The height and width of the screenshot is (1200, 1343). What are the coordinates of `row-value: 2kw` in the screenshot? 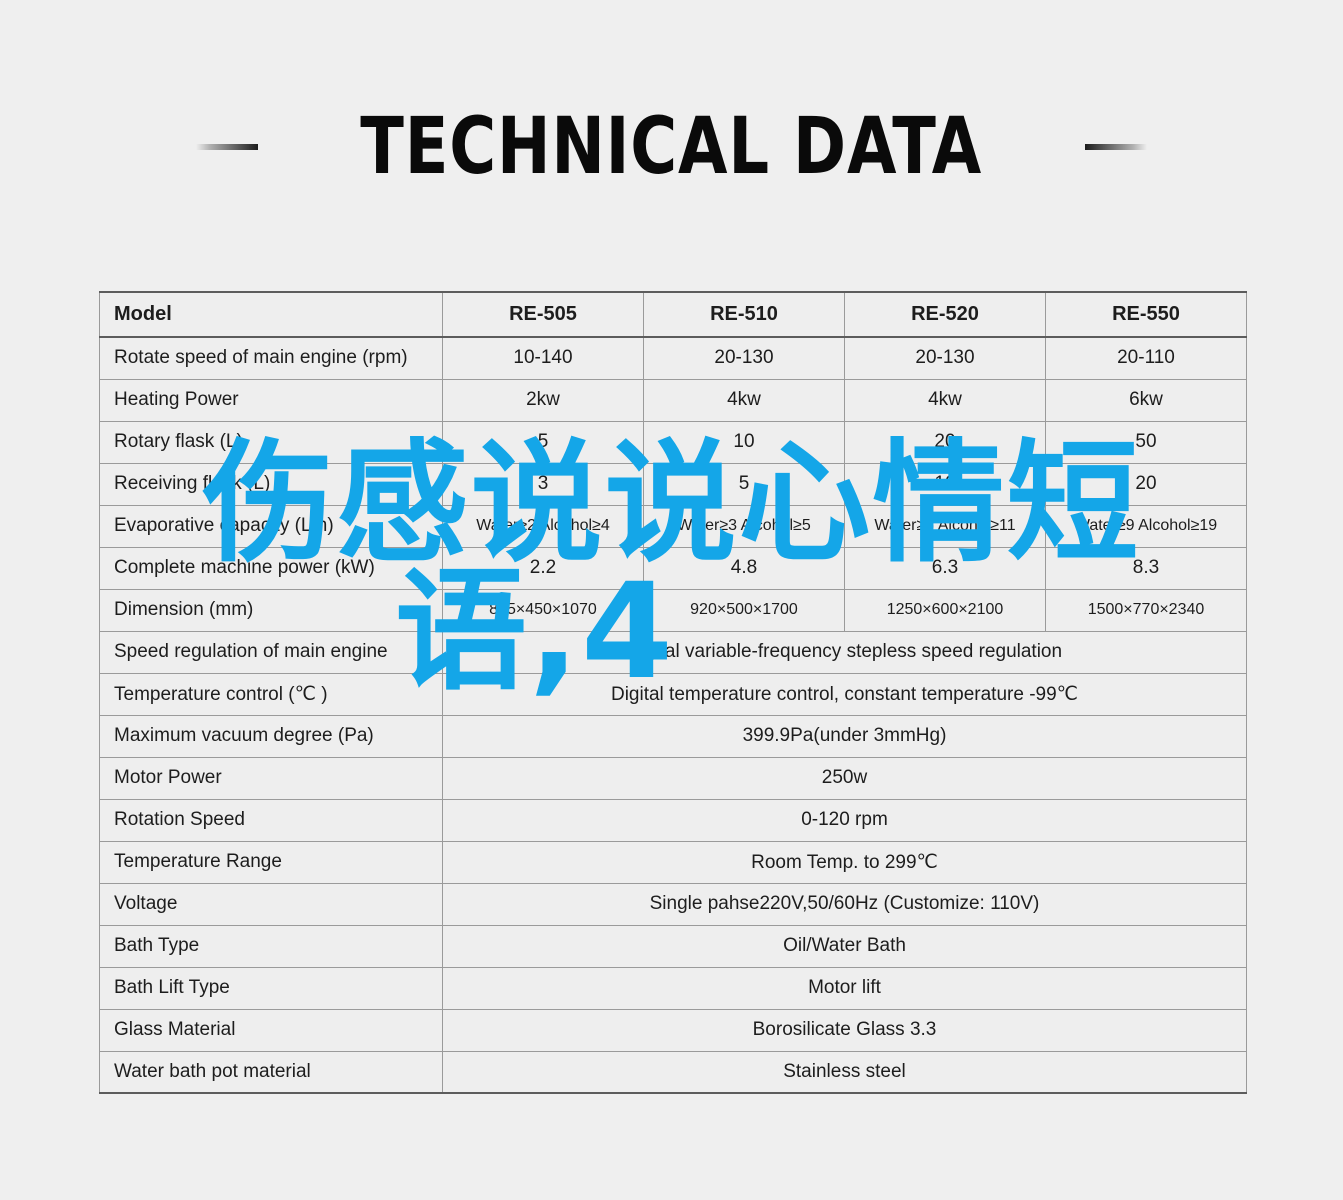 It's located at (543, 400).